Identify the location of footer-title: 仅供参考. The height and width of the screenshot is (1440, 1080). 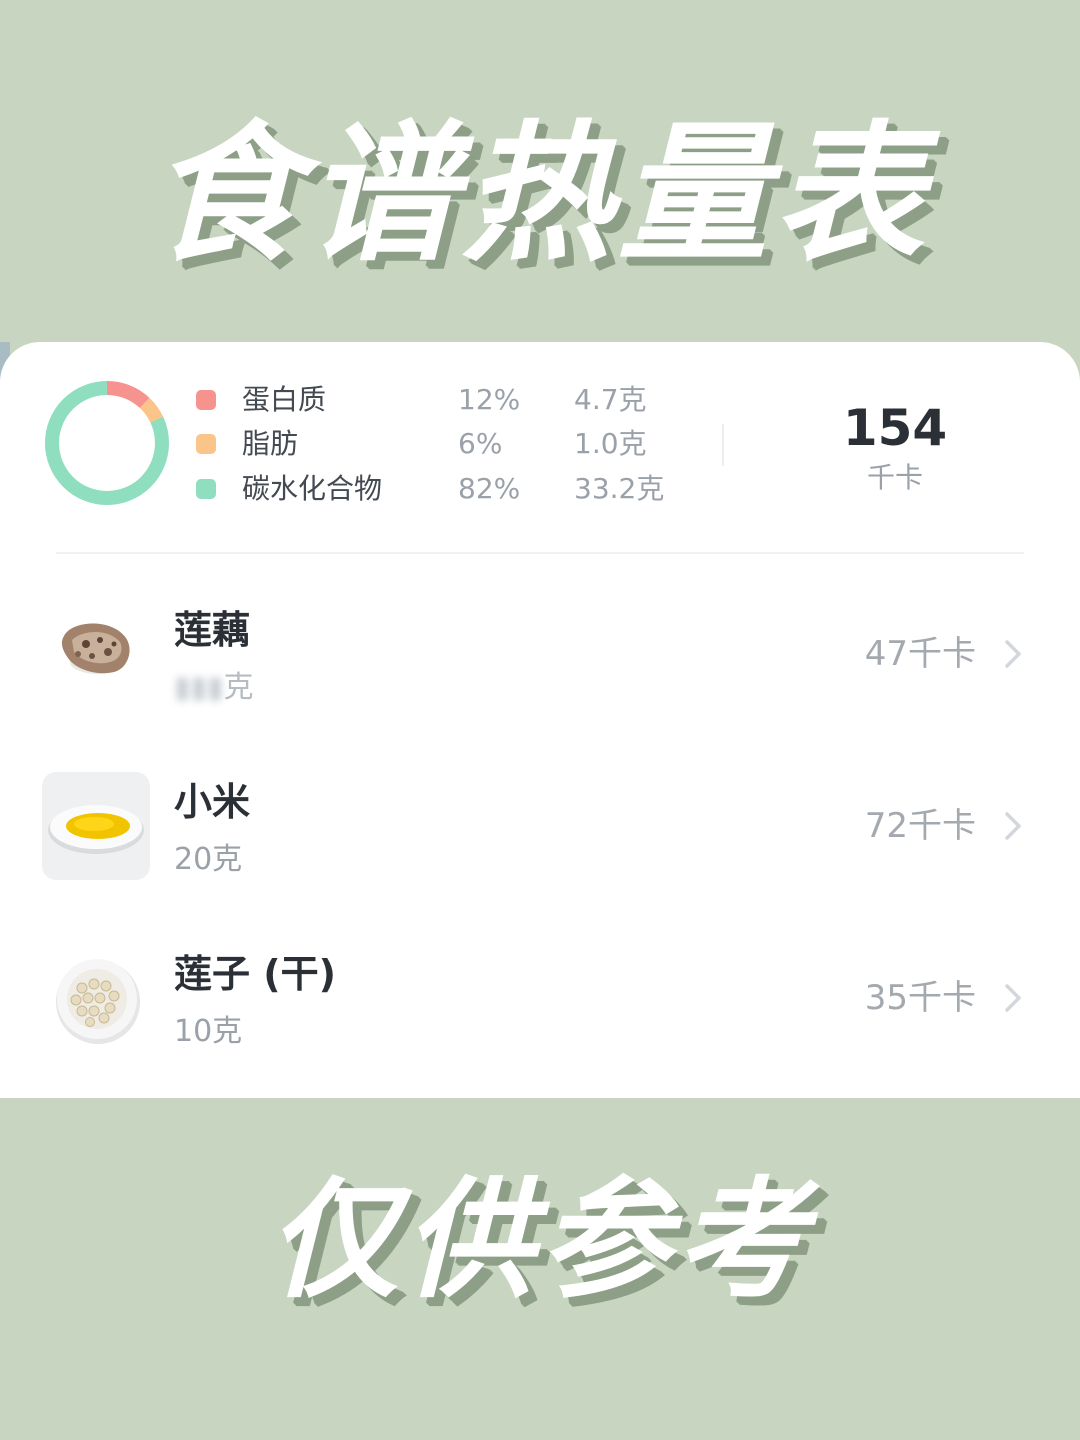
(539, 1240).